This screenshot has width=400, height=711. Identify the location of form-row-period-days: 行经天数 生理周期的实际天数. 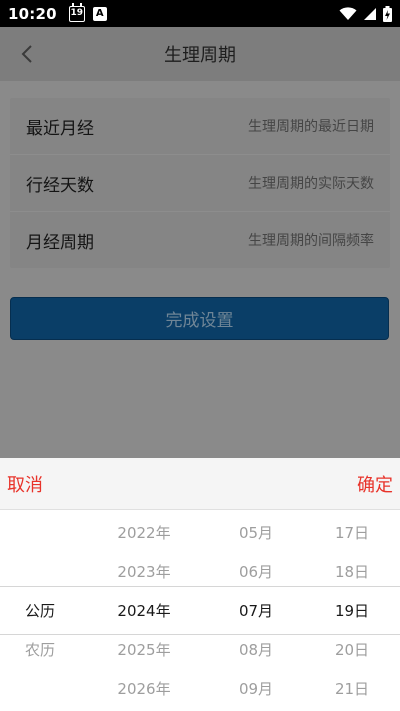
(200, 183).